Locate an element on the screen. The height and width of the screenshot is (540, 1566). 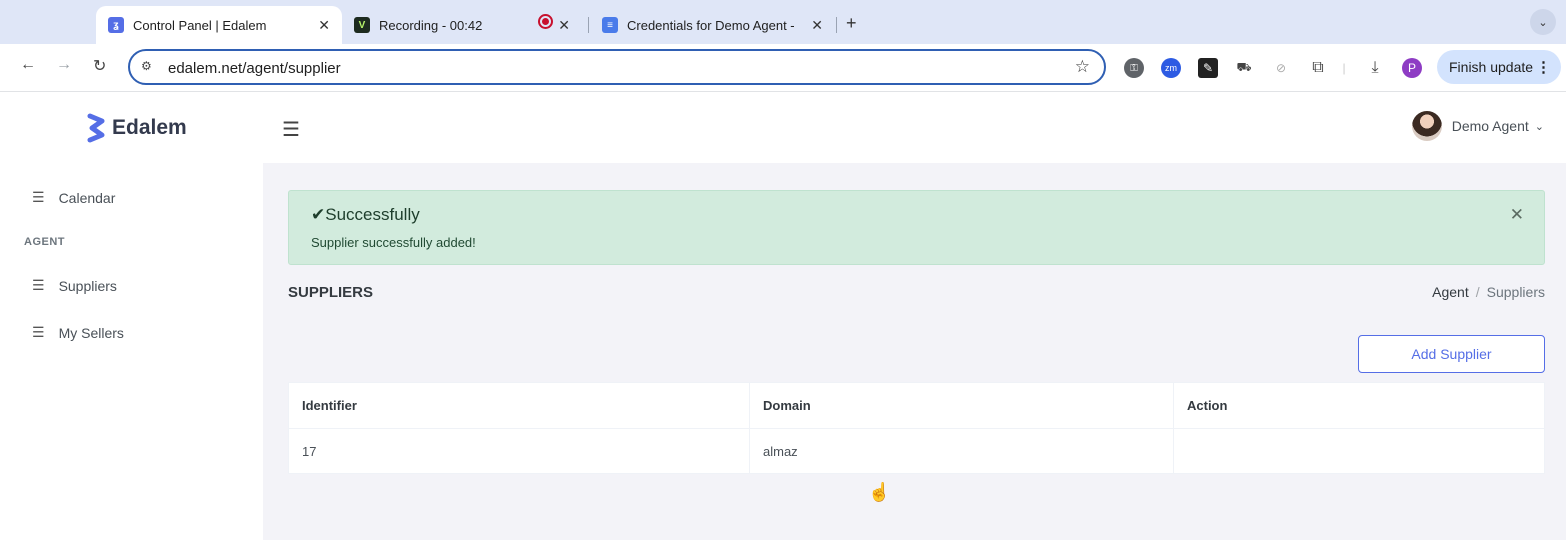
zm-extension-icon: zm is located at coordinates (1171, 68).